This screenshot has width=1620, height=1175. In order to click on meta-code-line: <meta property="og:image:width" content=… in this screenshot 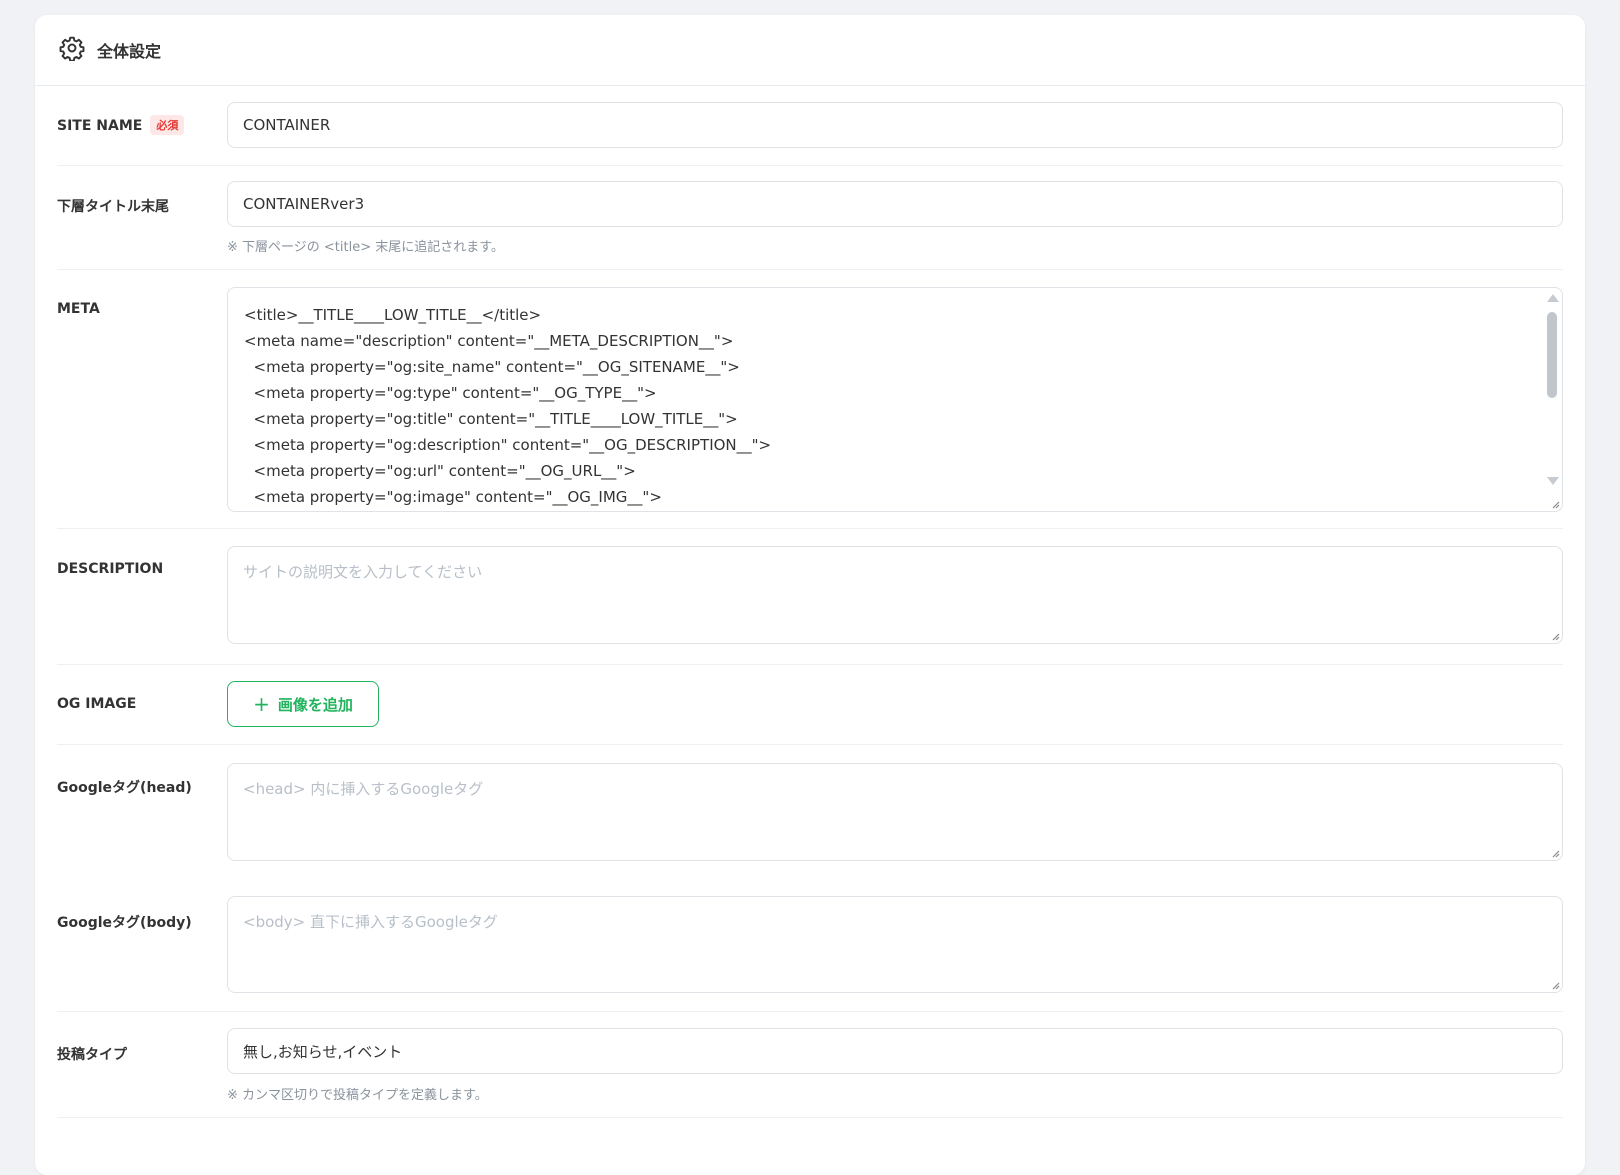, I will do `click(507, 510)`.